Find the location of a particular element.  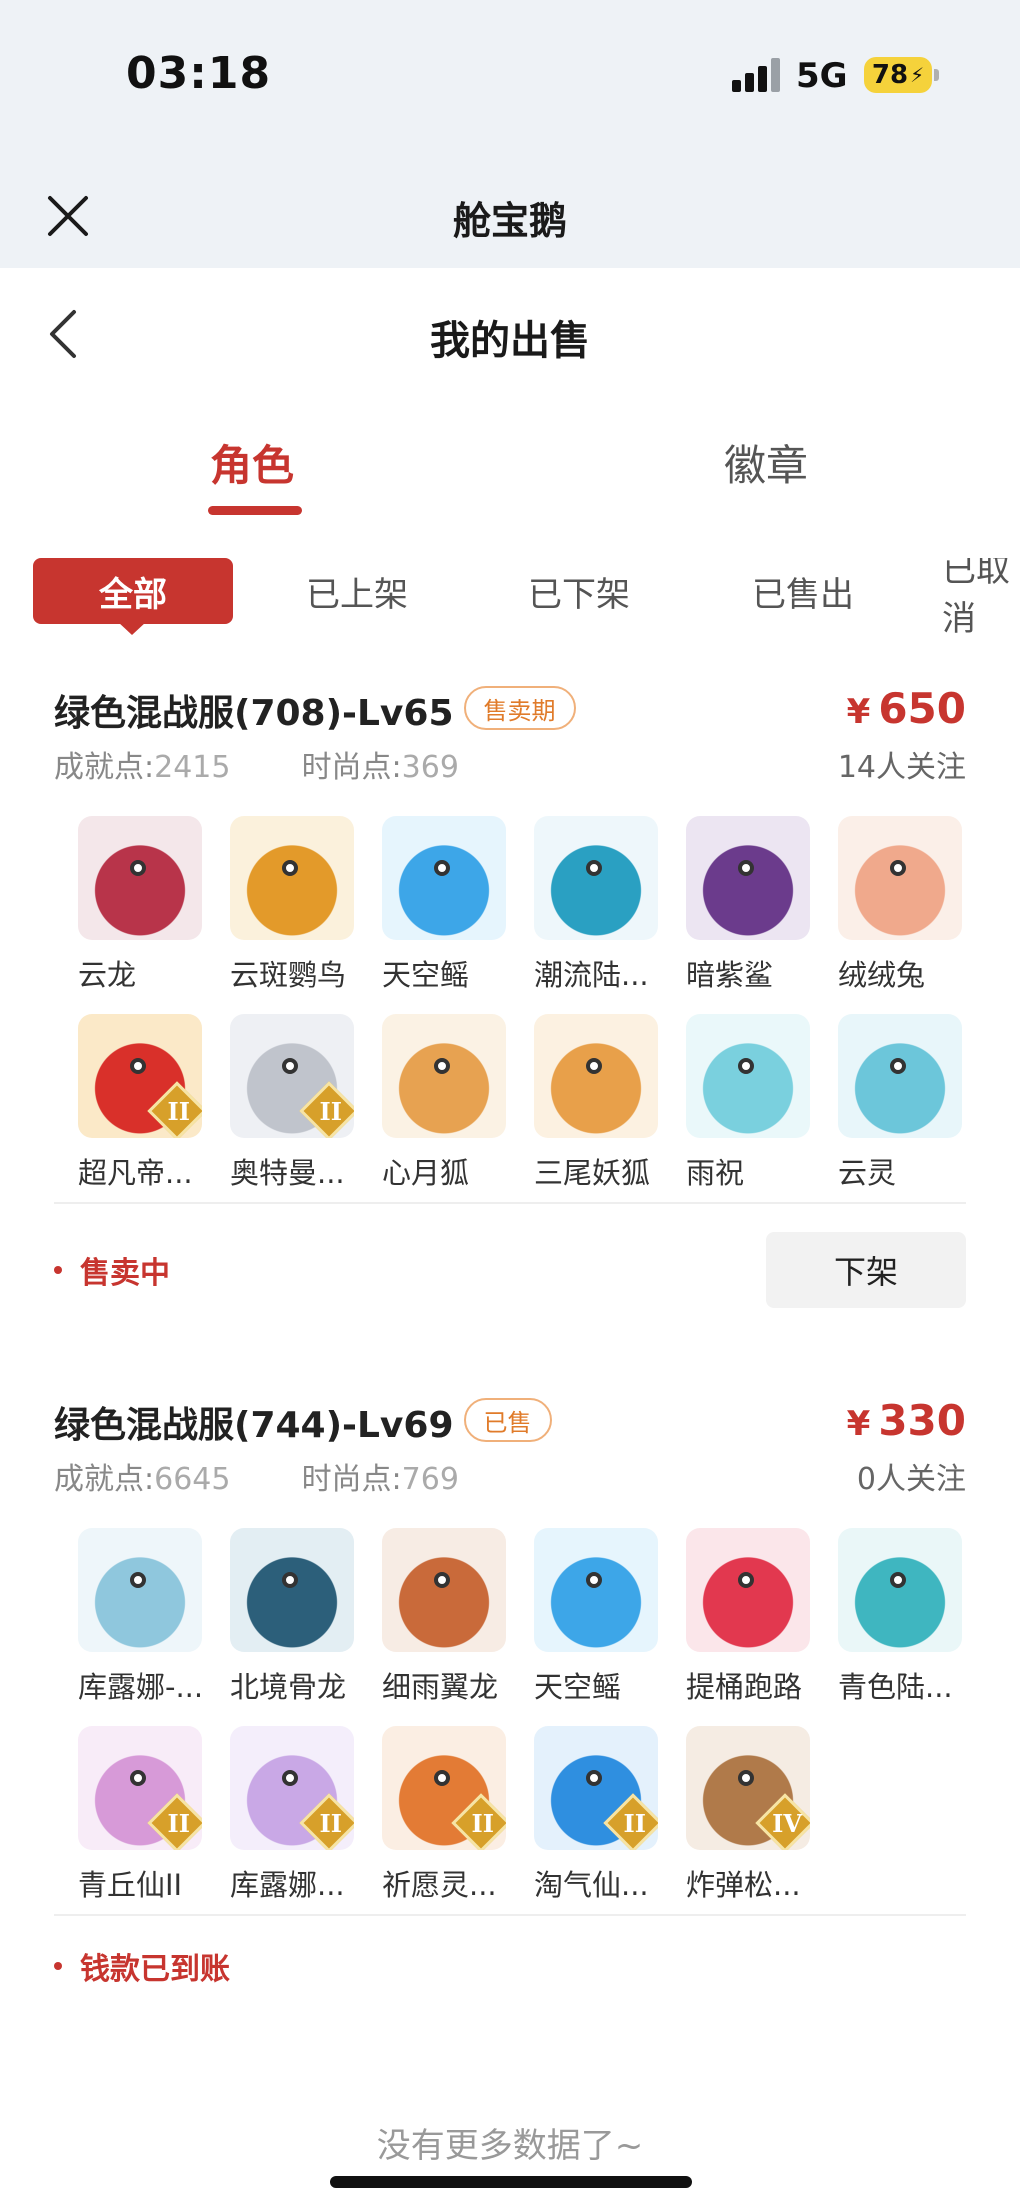

item-tile: 绒绒兔 is located at coordinates (913, 905).